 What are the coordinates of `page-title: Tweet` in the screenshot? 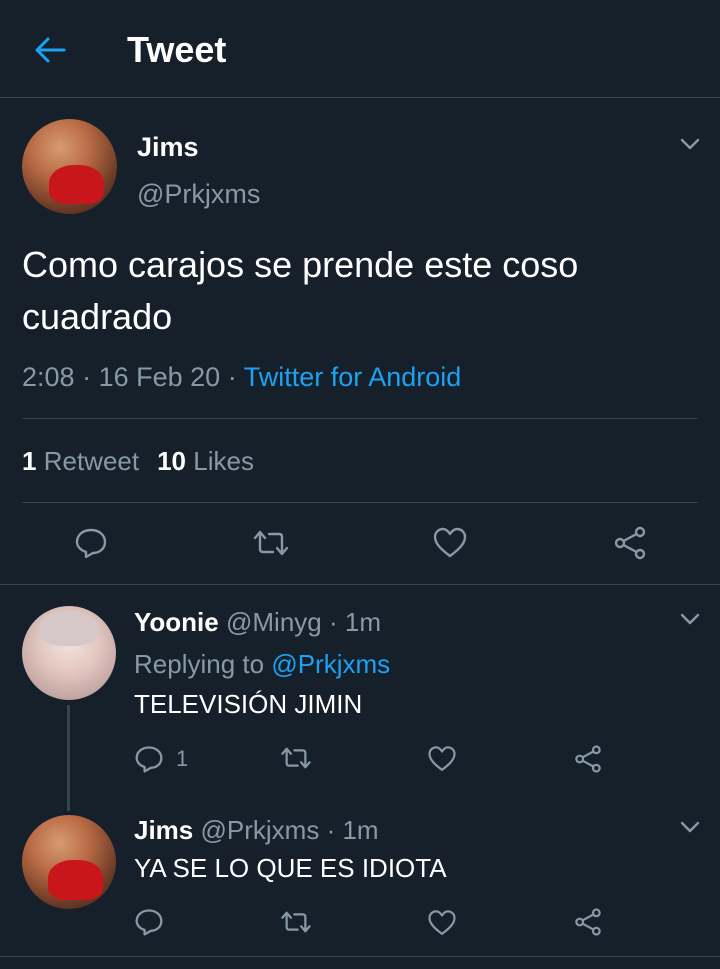 It's located at (177, 49).